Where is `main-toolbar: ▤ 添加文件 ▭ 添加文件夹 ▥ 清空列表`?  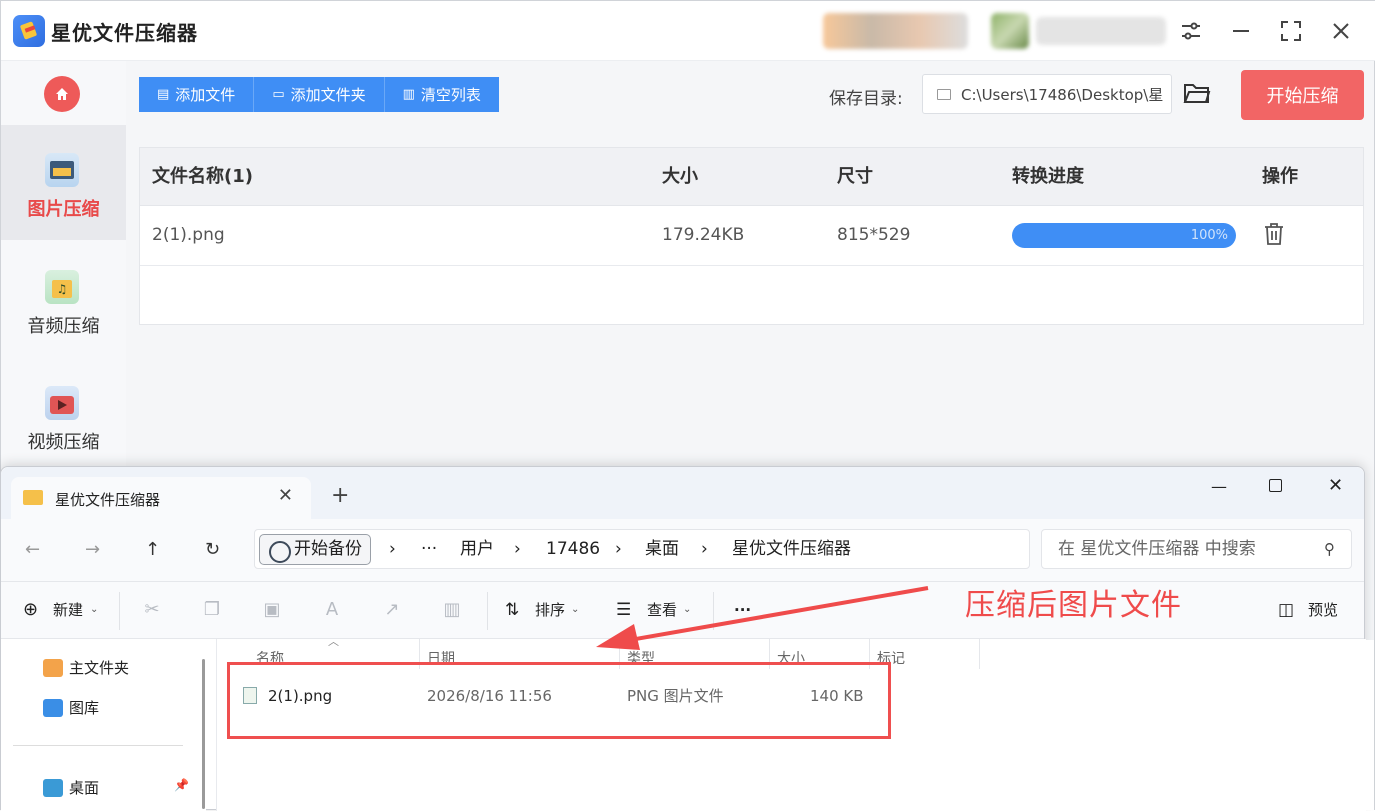
main-toolbar: ▤ 添加文件 ▭ 添加文件夹 ▥ 清空列表 is located at coordinates (319, 94).